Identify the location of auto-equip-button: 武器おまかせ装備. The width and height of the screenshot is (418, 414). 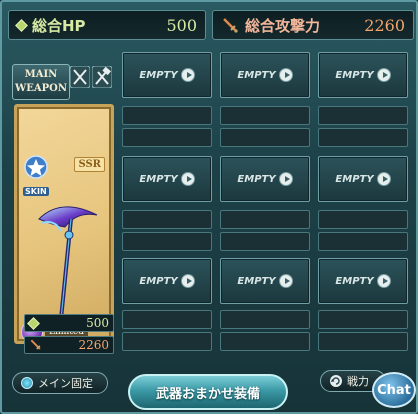
(208, 392).